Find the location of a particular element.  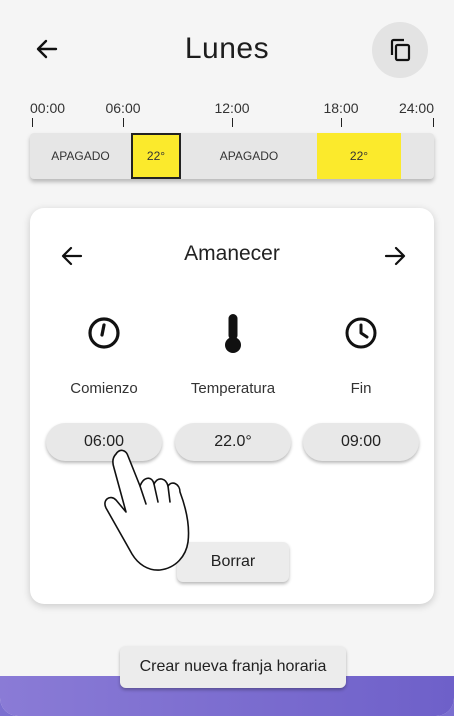

temperature-label: Temperatura is located at coordinates (233, 388).